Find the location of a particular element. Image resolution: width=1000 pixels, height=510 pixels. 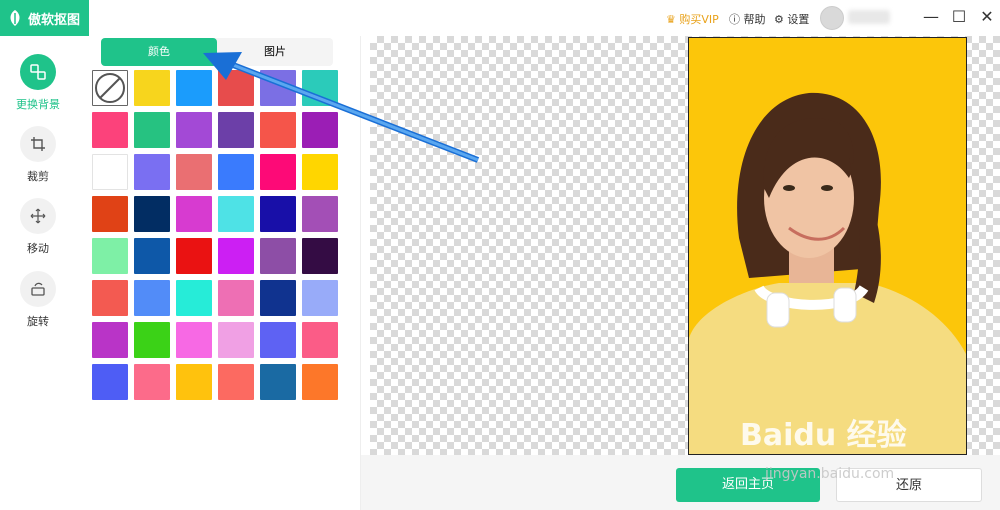

sidebar-item-label: 裁剪 is located at coordinates (38, 176).